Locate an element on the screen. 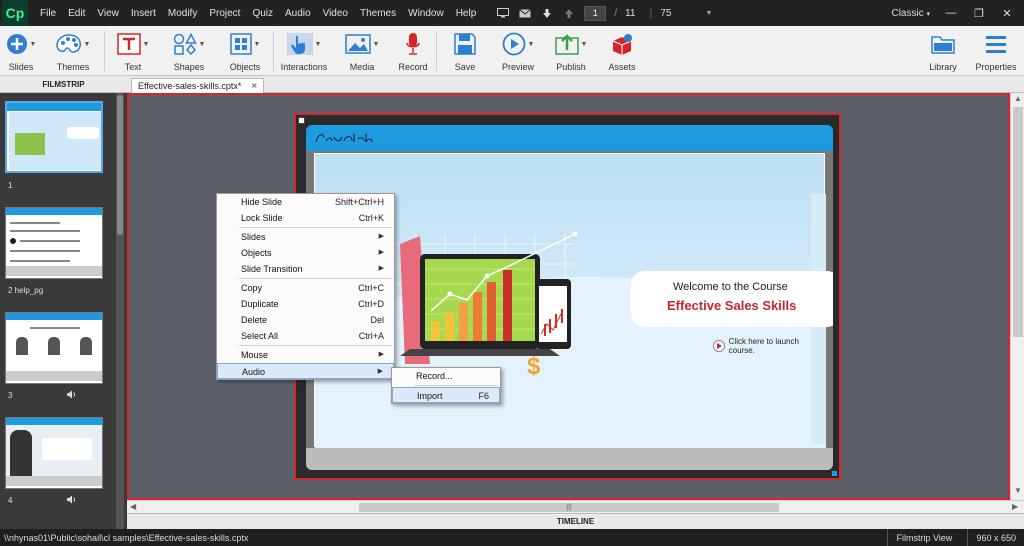 The height and width of the screenshot is (546, 1024). mail-icon is located at coordinates (525, 13).